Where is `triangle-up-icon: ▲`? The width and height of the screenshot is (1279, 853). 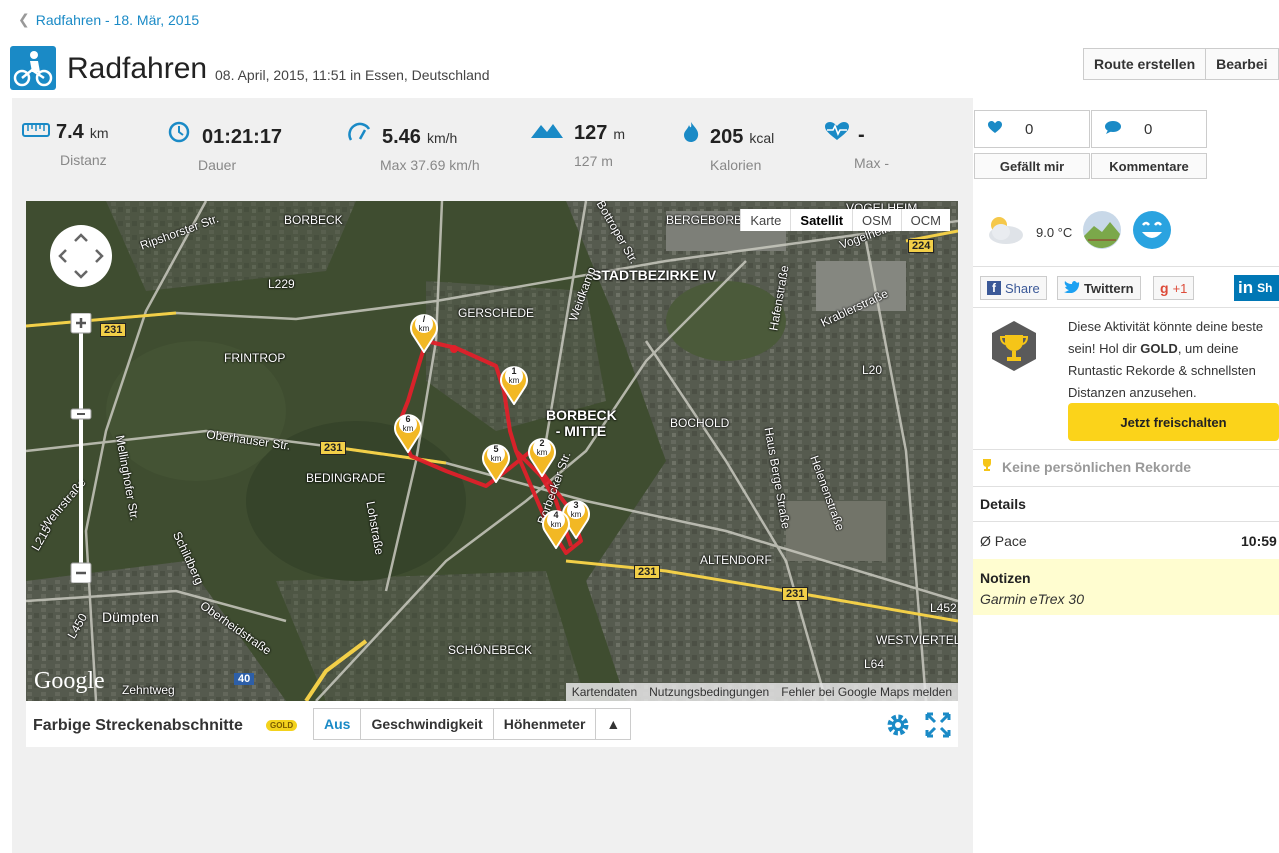 triangle-up-icon: ▲ is located at coordinates (613, 724).